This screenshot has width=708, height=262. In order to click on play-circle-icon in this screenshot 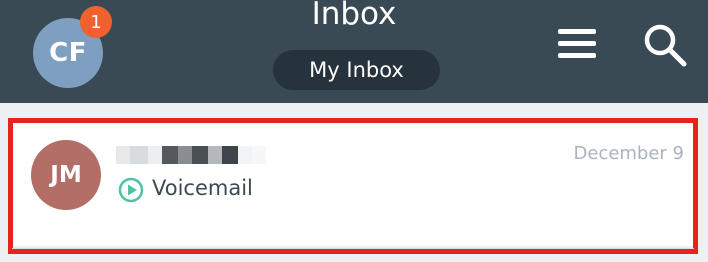, I will do `click(131, 190)`.